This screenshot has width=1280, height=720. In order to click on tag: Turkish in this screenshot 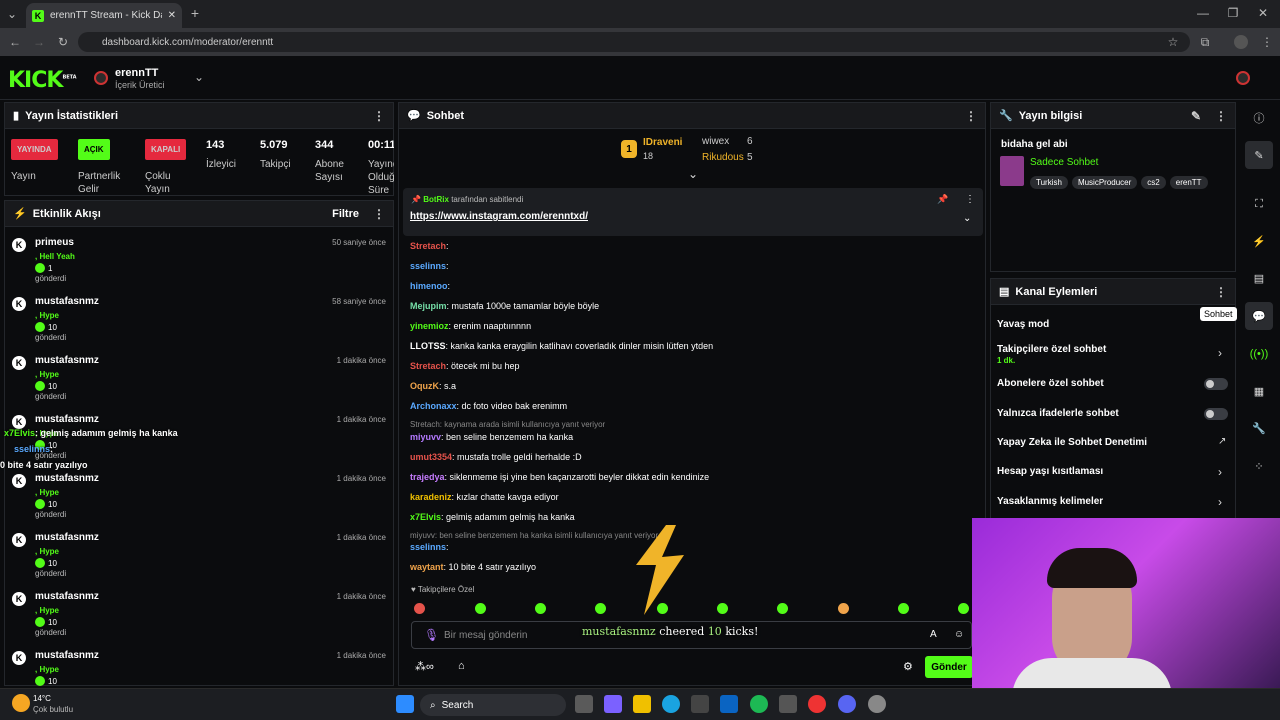, I will do `click(1049, 182)`.